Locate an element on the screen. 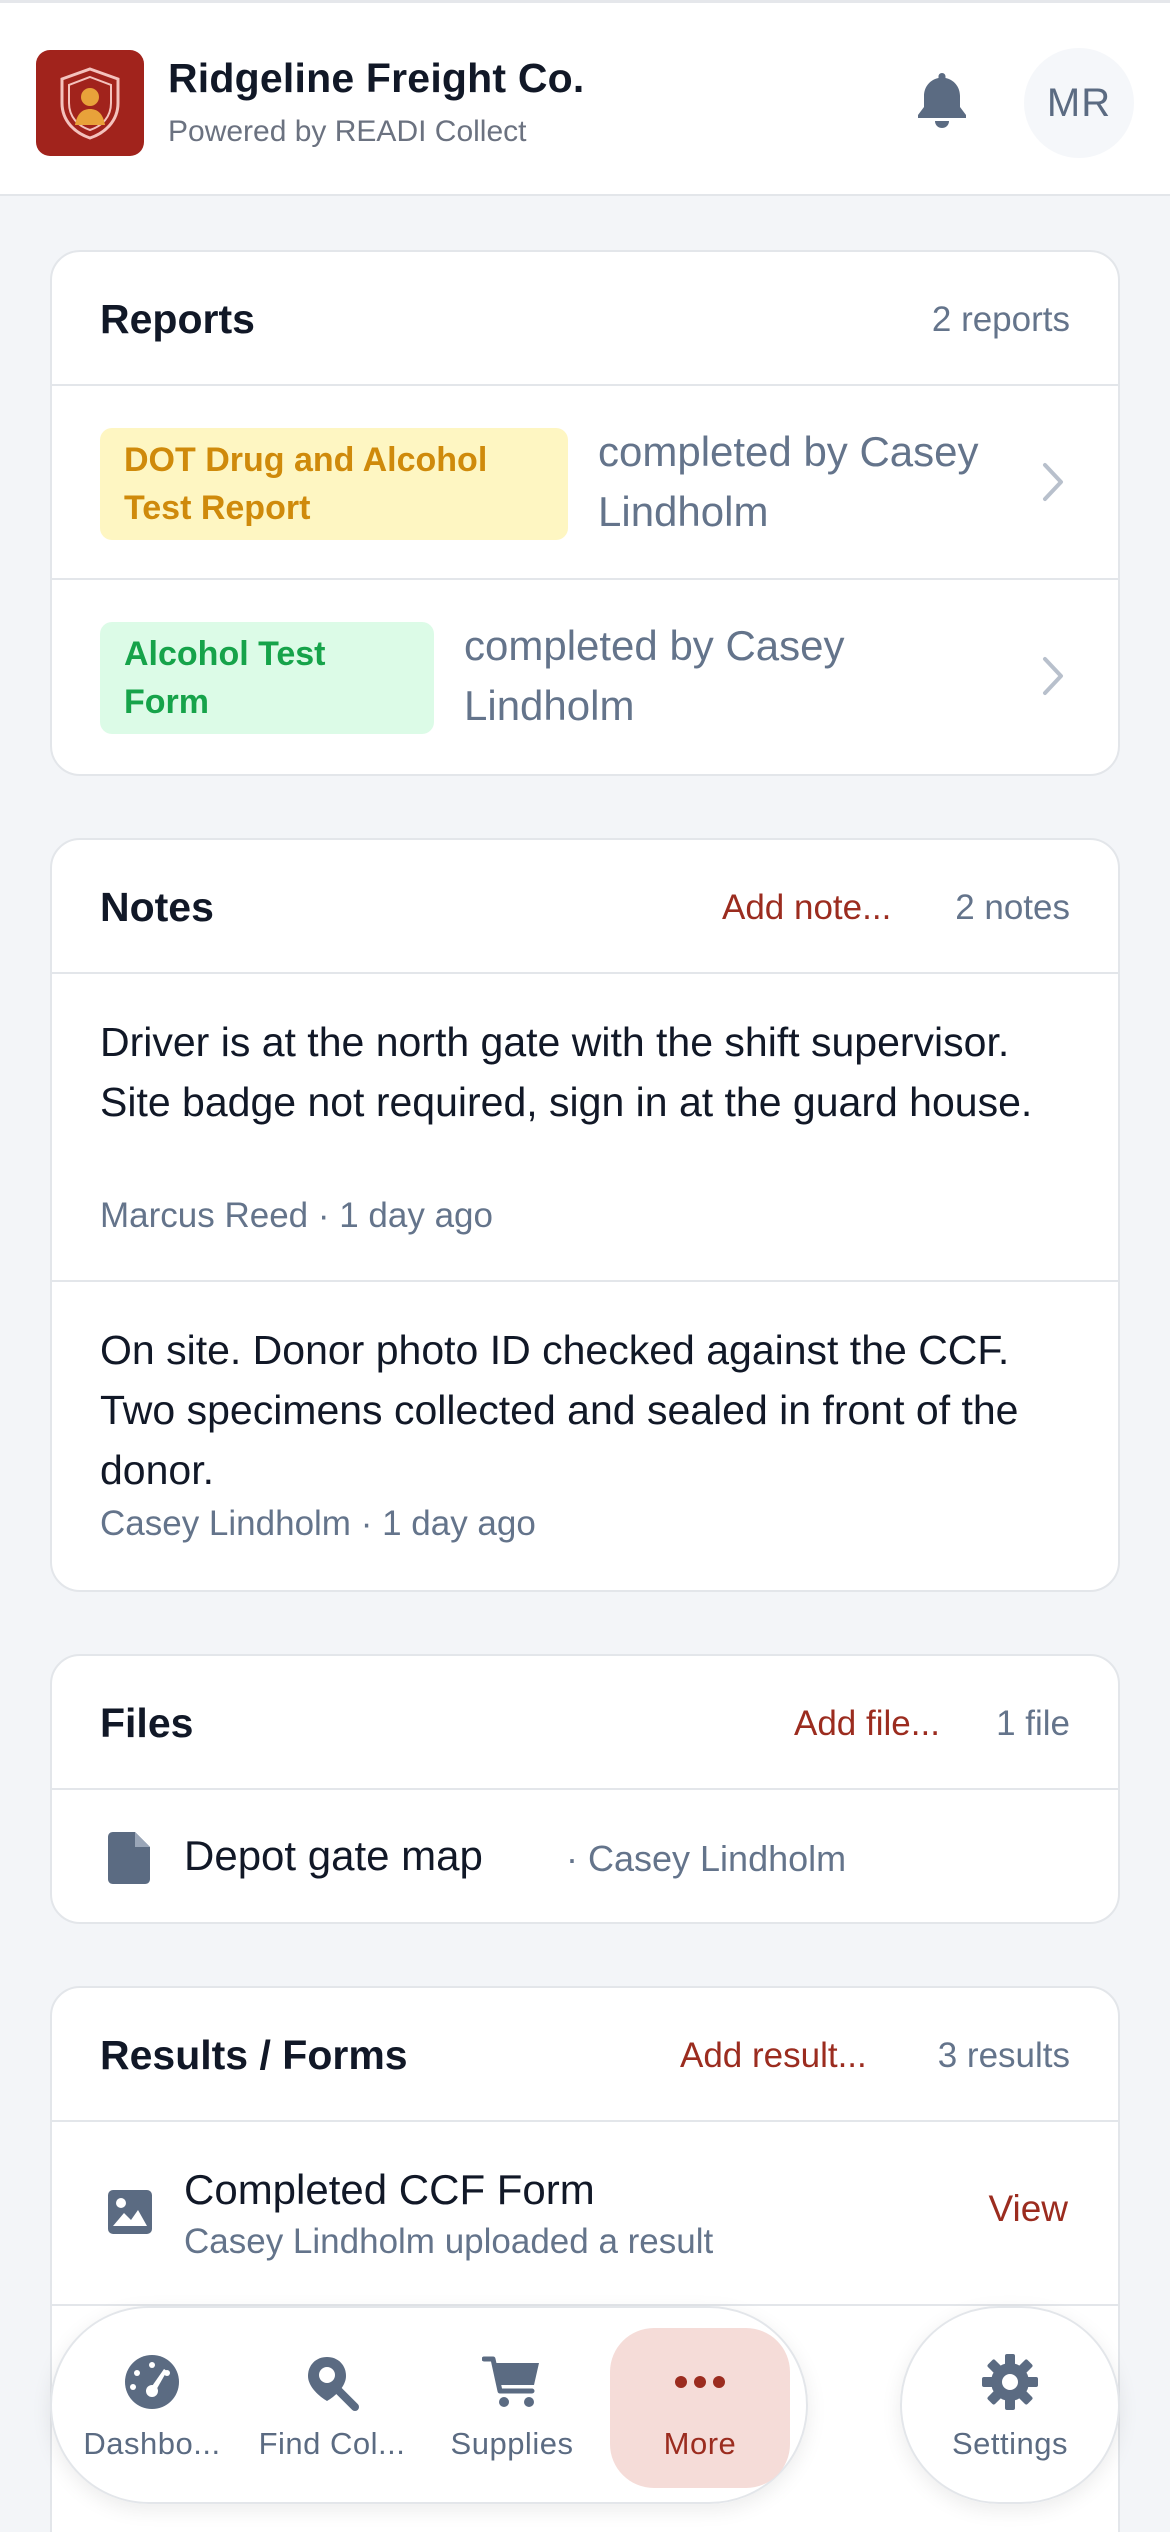  company-logo is located at coordinates (90, 103).